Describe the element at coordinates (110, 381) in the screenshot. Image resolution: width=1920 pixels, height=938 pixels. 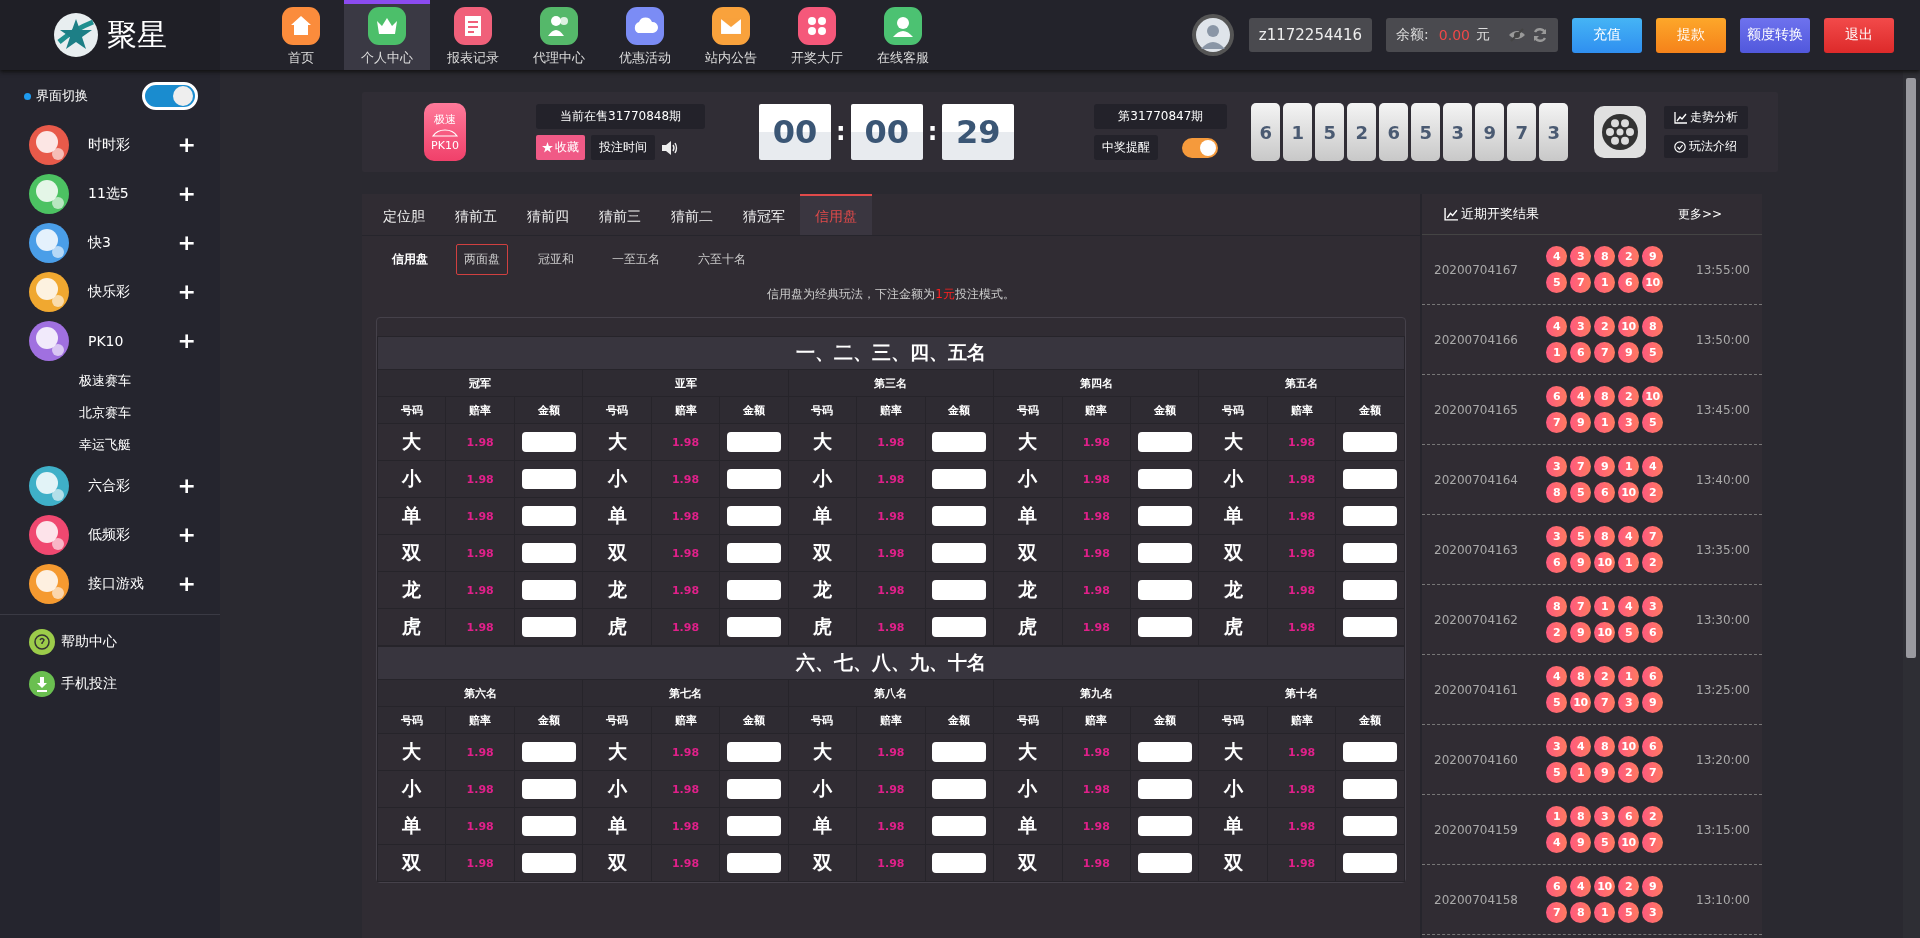
I see `subcategory-item: 极速赛车` at that location.